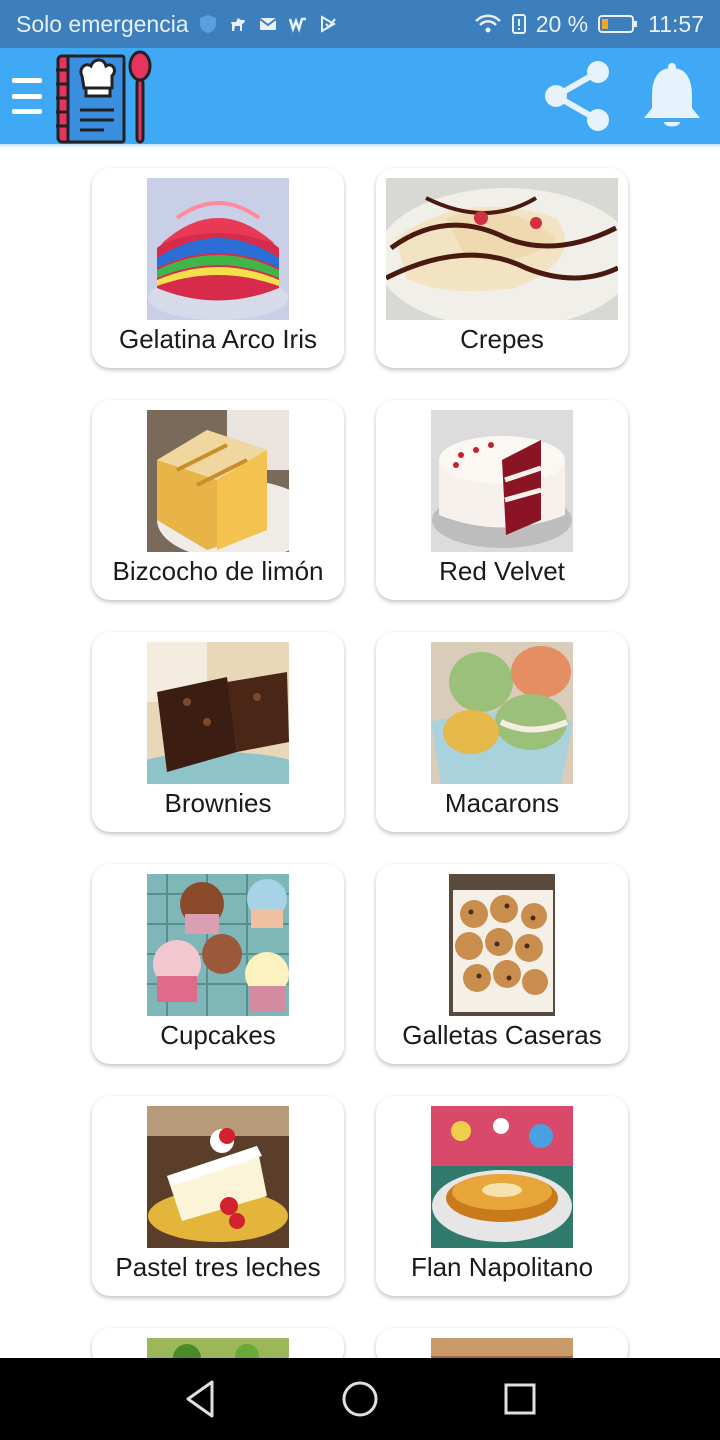 This screenshot has width=720, height=1440. I want to click on shield-icon, so click(207, 24).